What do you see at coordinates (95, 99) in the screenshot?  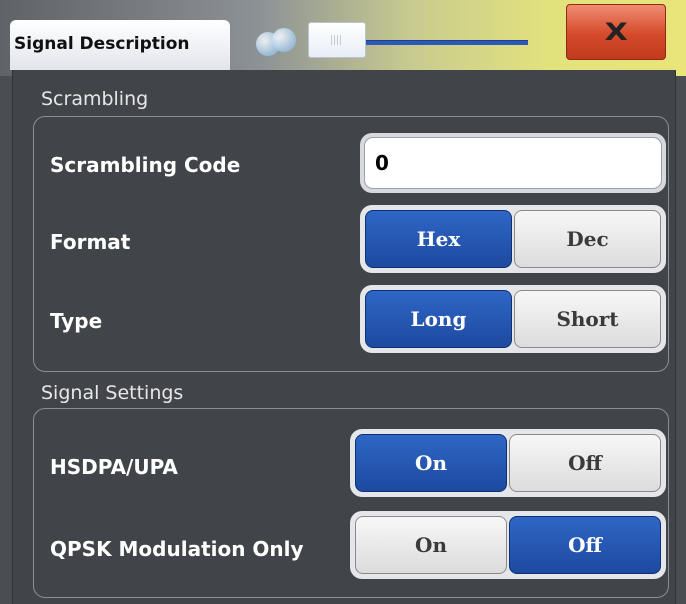 I see `scrambling-section-label: Scrambling` at bounding box center [95, 99].